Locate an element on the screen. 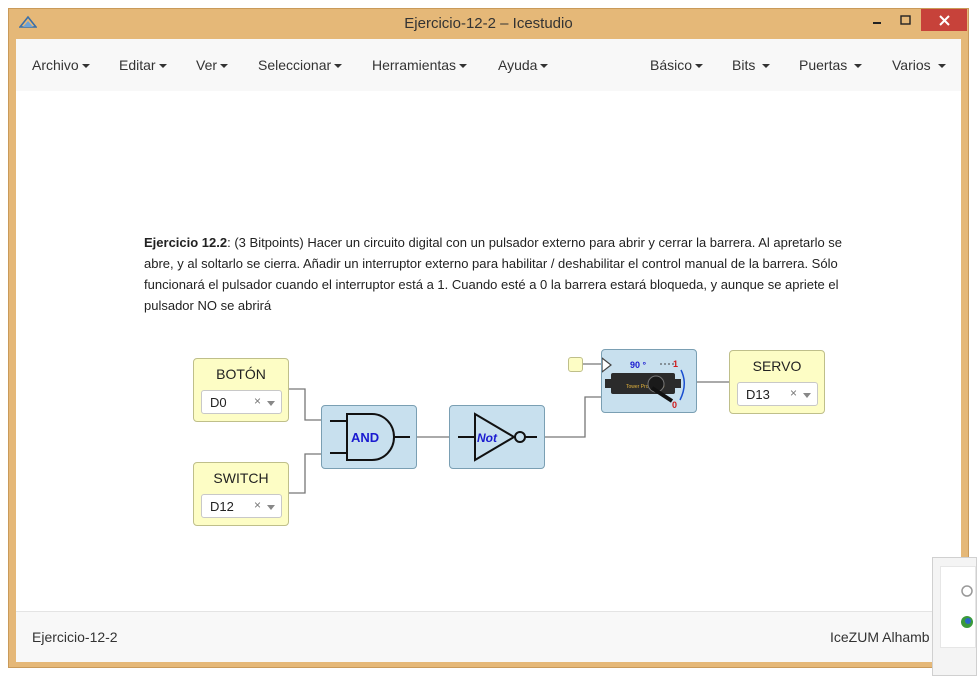  menu-label: Puertas is located at coordinates (823, 65).